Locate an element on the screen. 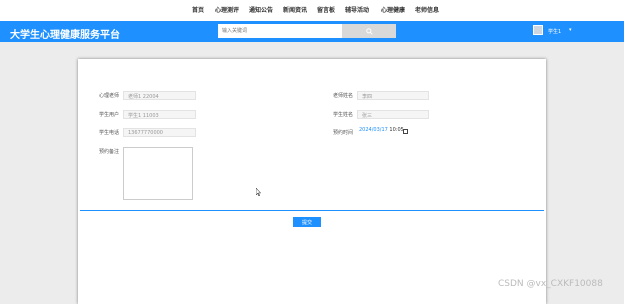 The height and width of the screenshot is (304, 624). student-phone-label: 学生电话 is located at coordinates (108, 133).